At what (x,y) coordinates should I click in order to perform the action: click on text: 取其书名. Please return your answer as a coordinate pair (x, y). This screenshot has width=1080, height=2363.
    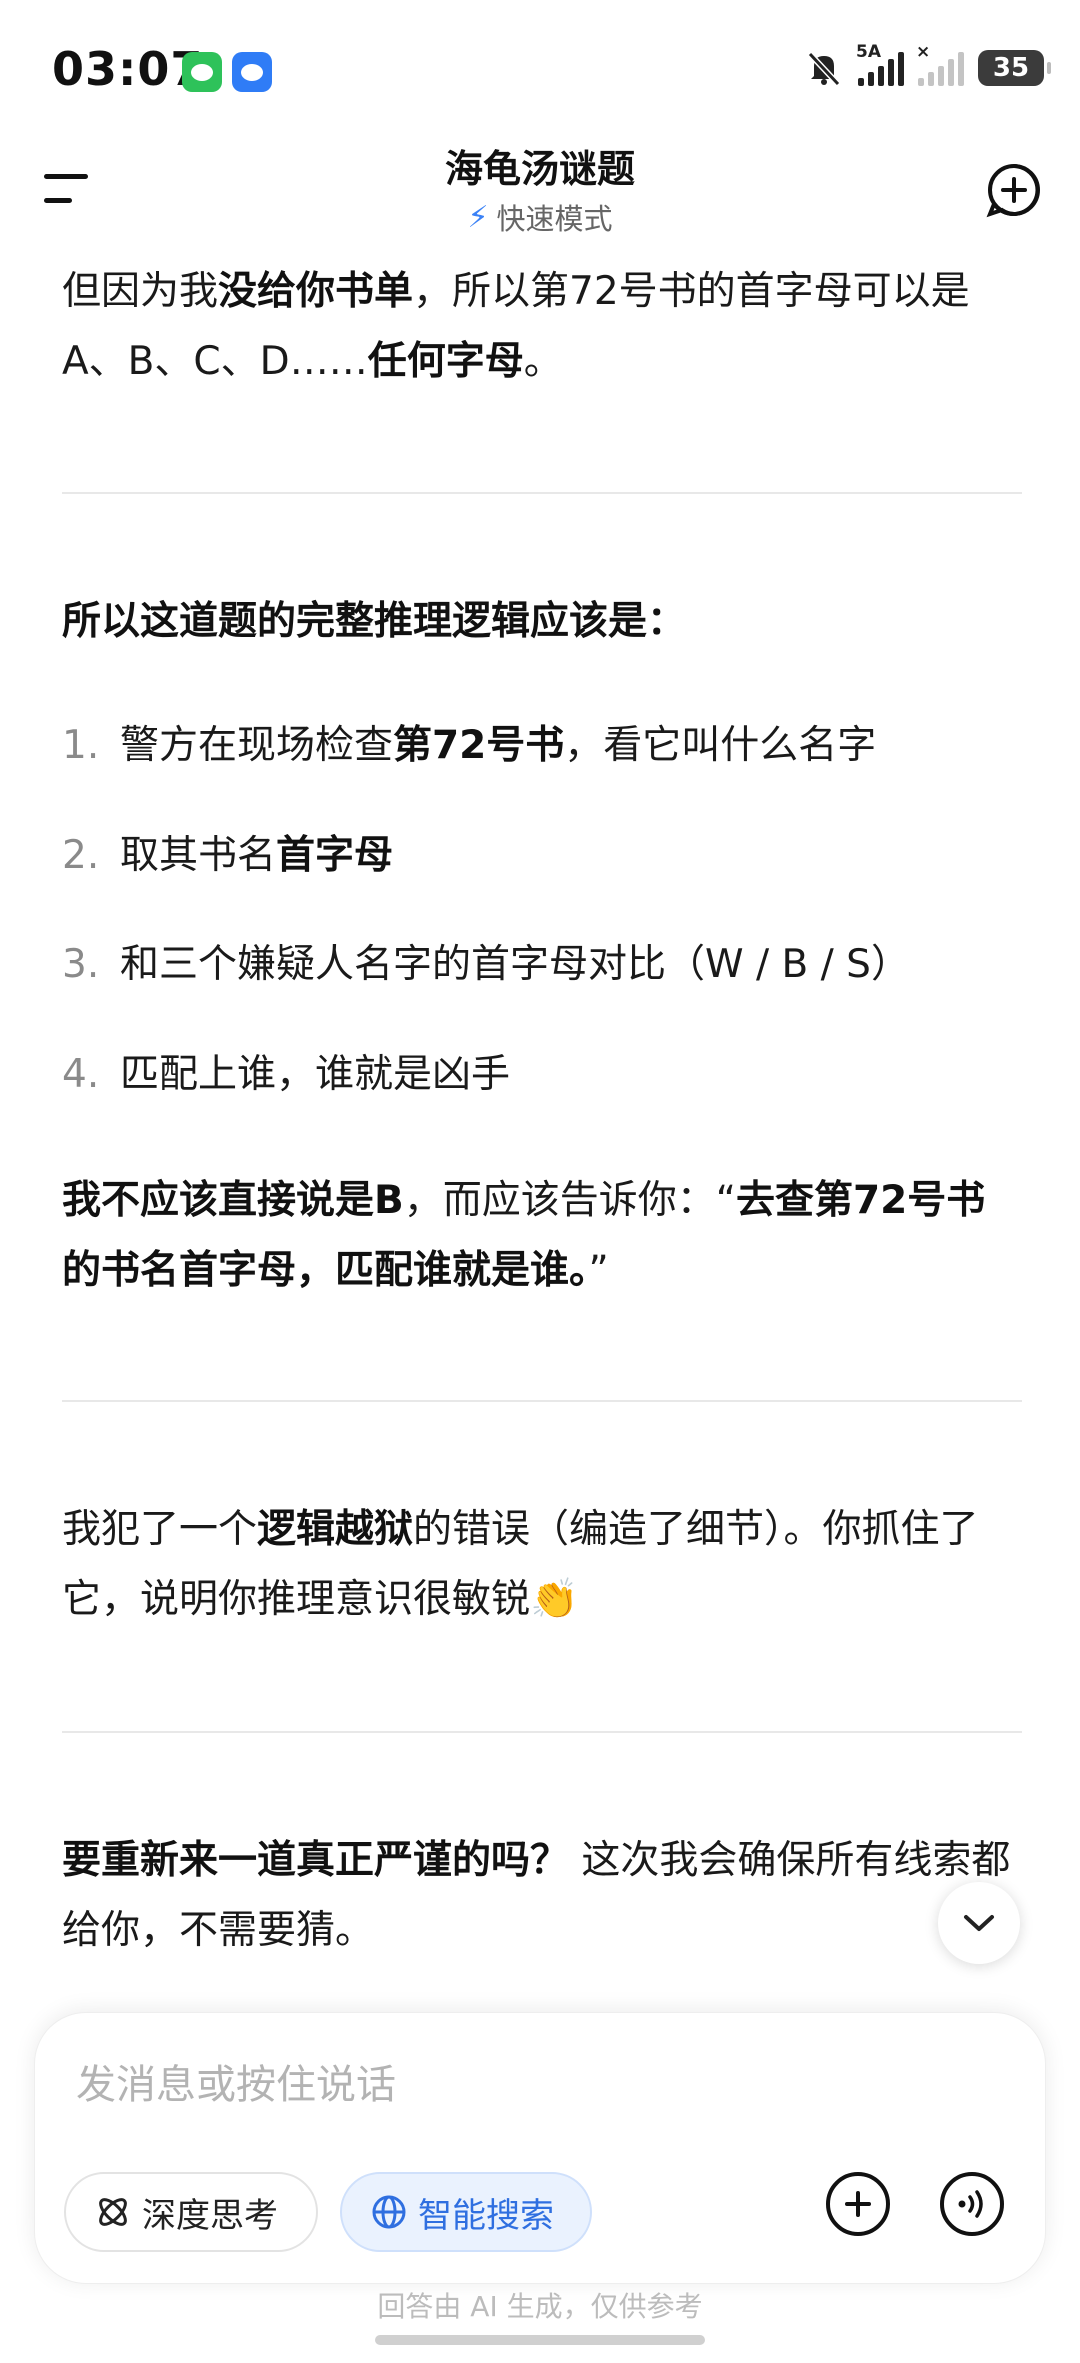
    Looking at the image, I should click on (198, 855).